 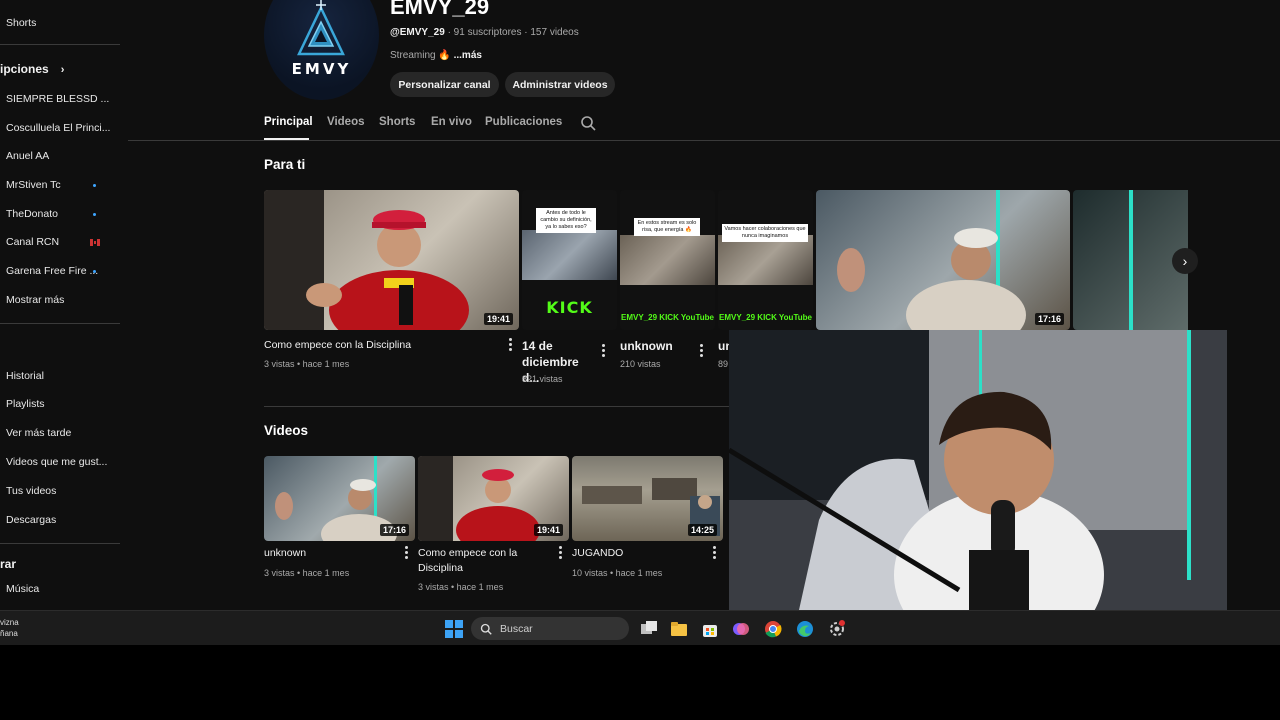 I want to click on search-icon, so click(x=588, y=123).